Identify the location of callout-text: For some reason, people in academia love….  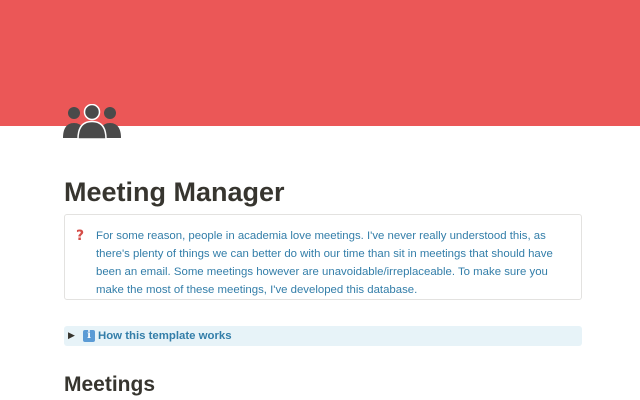
(336, 263).